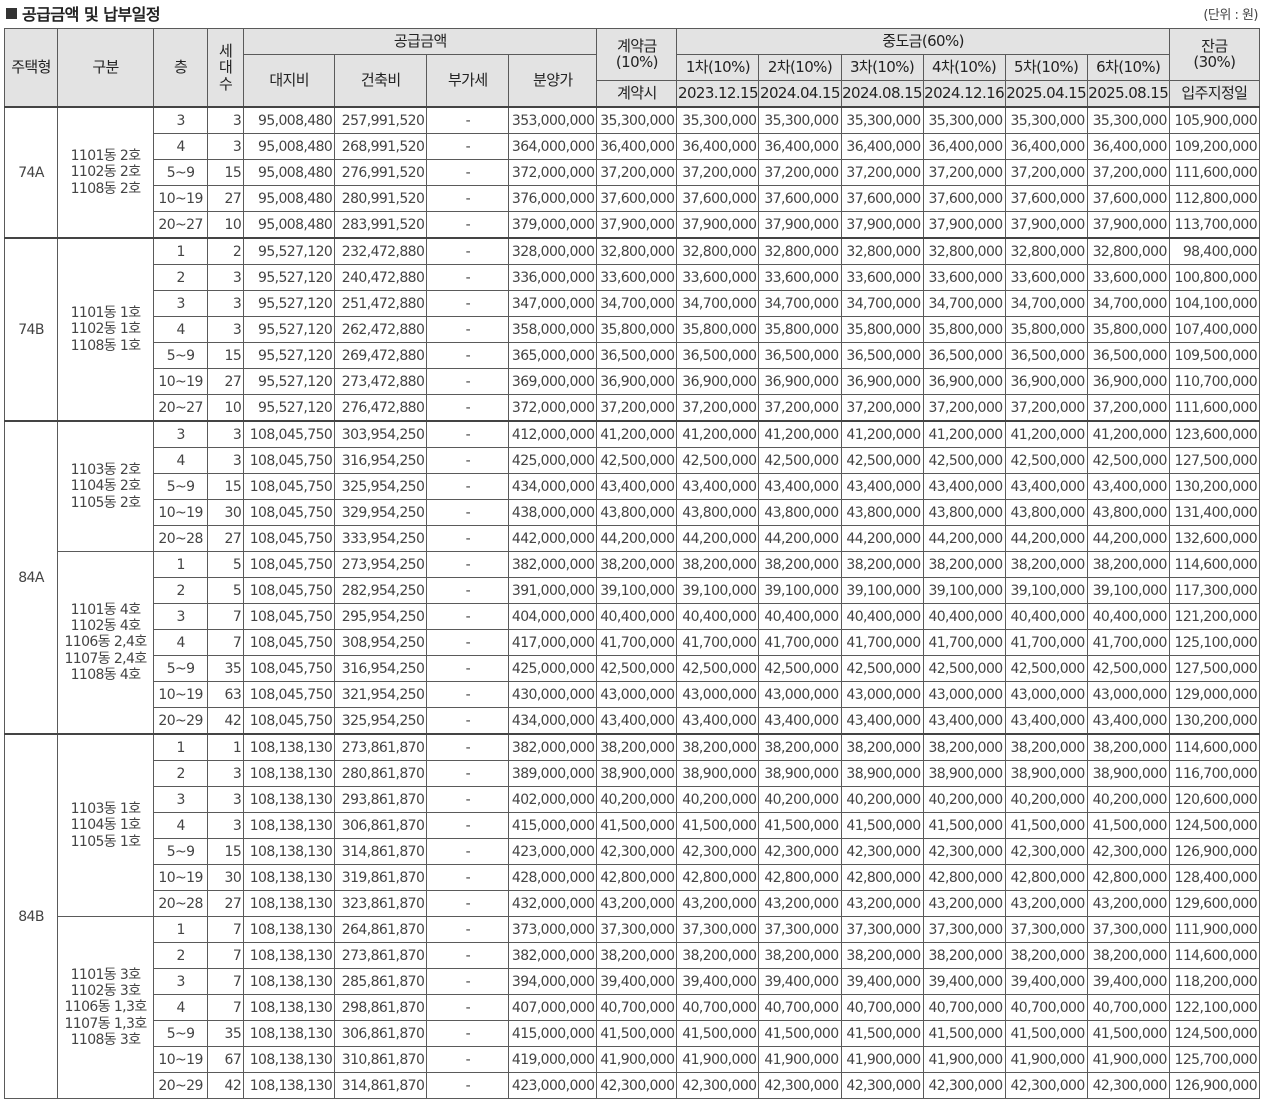 The image size is (1264, 1099). What do you see at coordinates (1214, 381) in the screenshot?
I see `balance-cell: 110,700,000` at bounding box center [1214, 381].